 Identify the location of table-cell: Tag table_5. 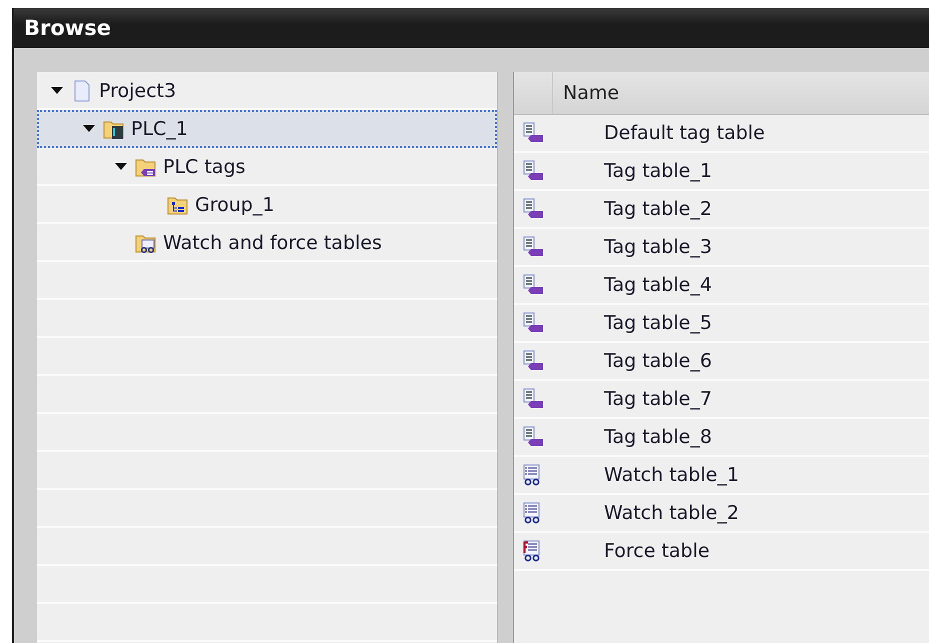
(658, 323).